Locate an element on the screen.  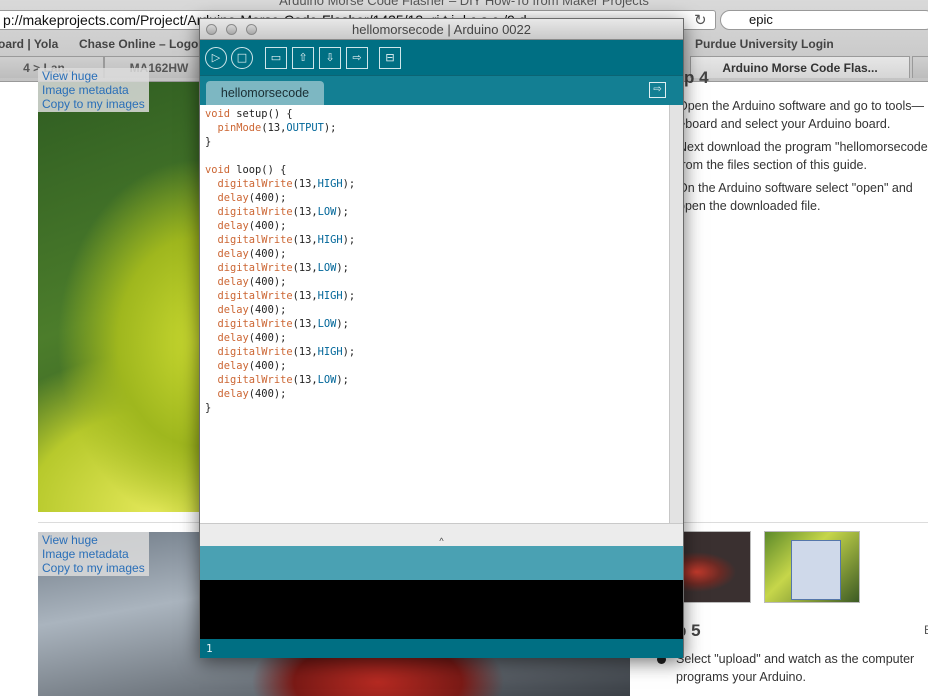
editor-horizontal-scrollbar is located at coordinates (441, 530).